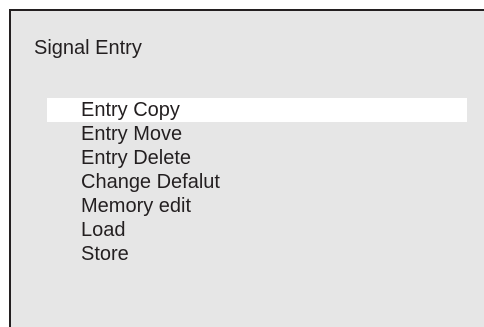  What do you see at coordinates (257, 230) in the screenshot?
I see `menu-item-load: Load` at bounding box center [257, 230].